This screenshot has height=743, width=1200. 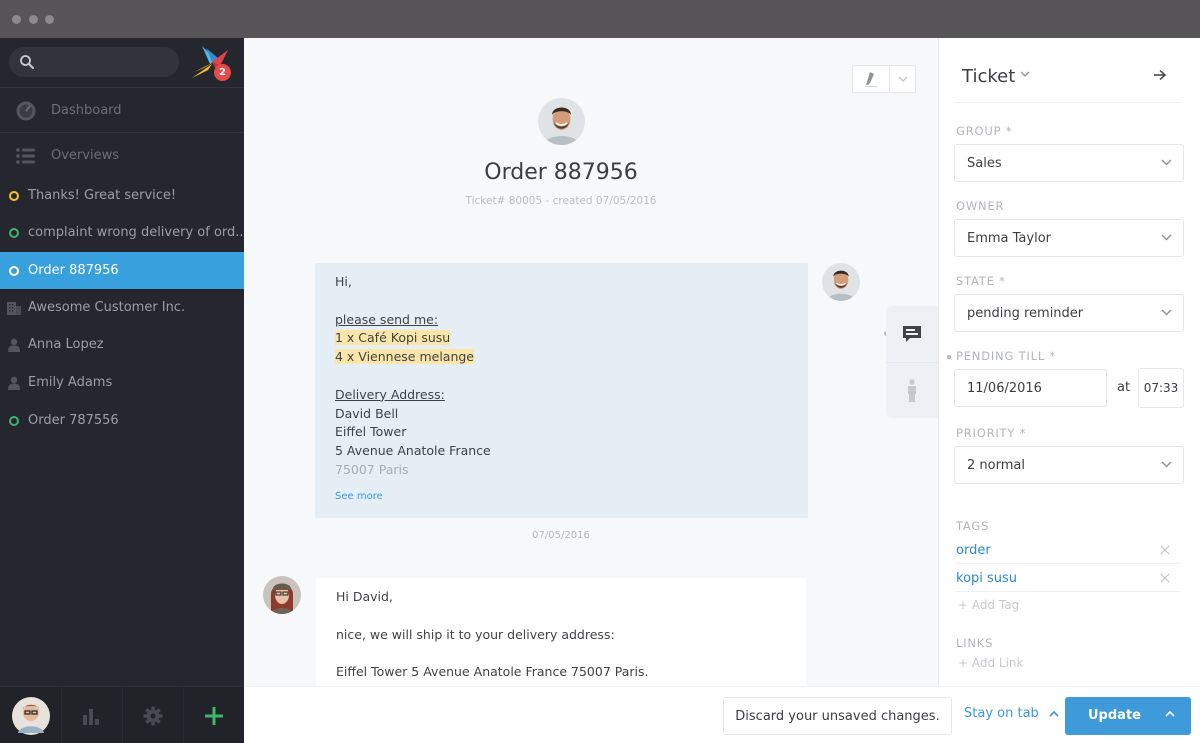 What do you see at coordinates (1069, 238) in the screenshot?
I see `owner-select: Emma Taylor` at bounding box center [1069, 238].